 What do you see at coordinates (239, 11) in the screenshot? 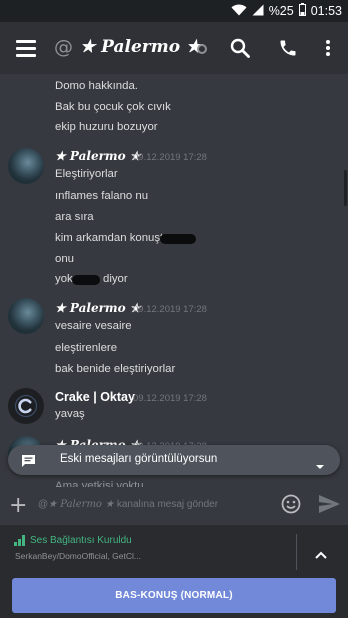
I see `wifi-icon` at bounding box center [239, 11].